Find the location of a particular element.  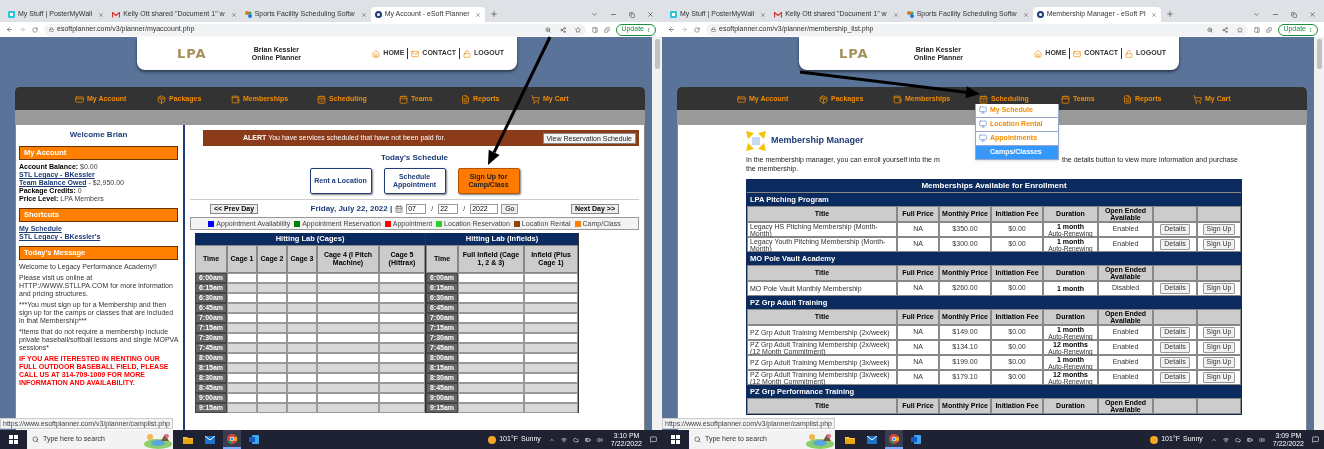

table-title: Memberships Available for Enrollment is located at coordinates (994, 186).